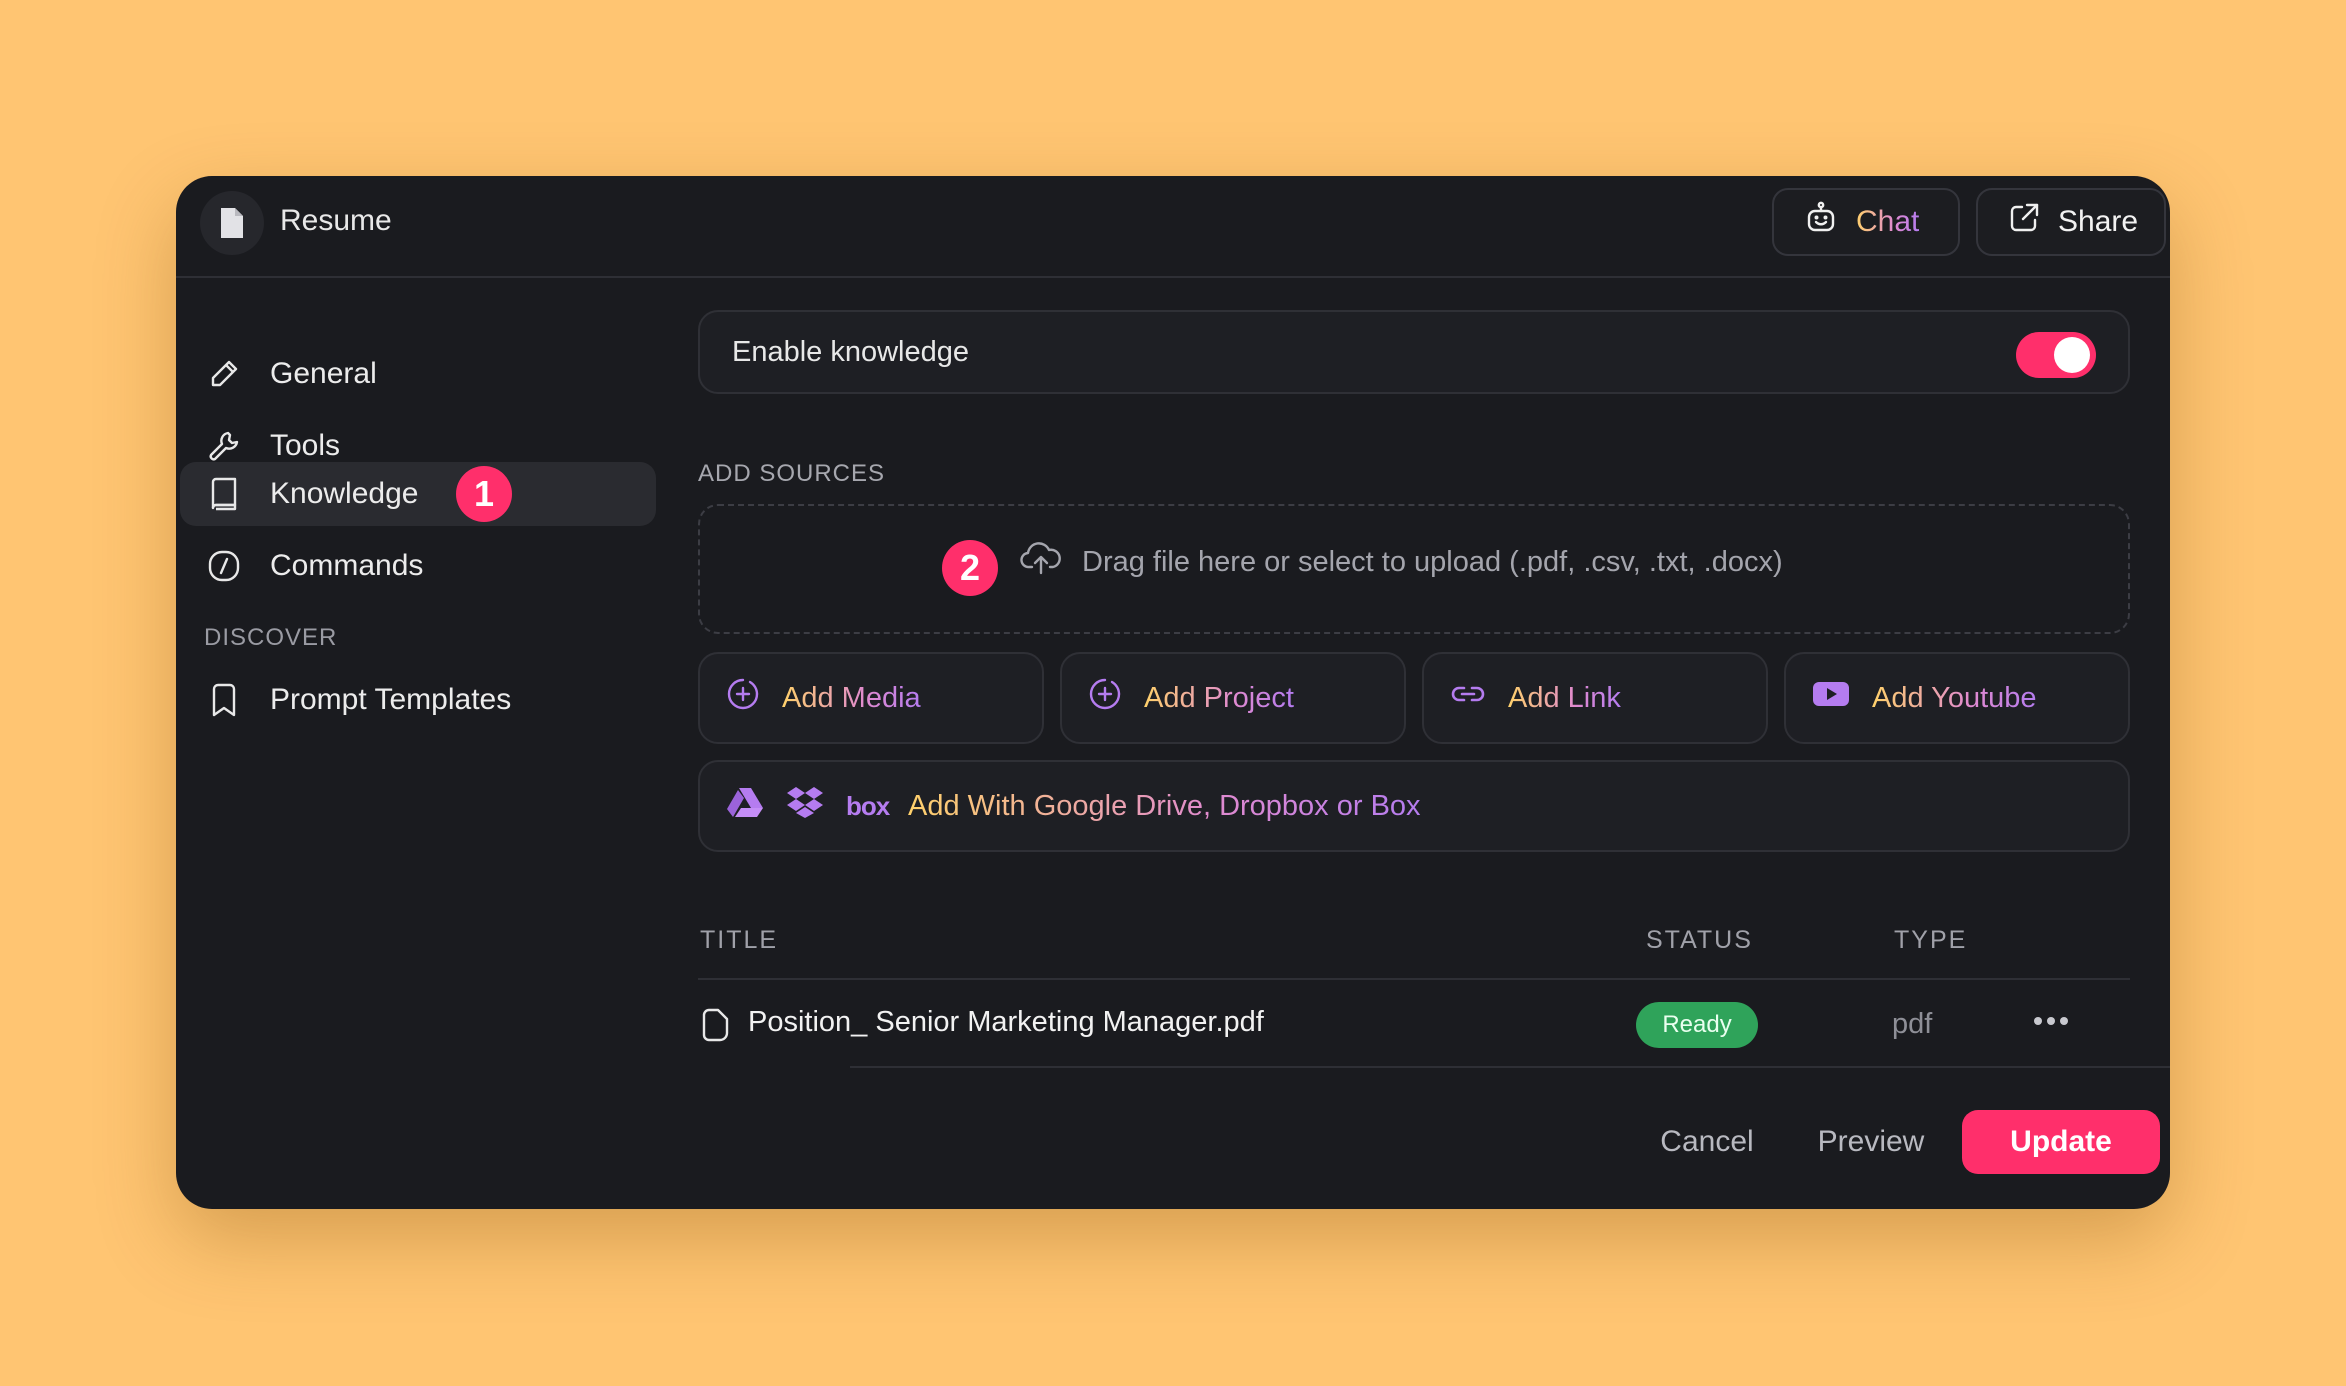  What do you see at coordinates (391, 699) in the screenshot?
I see `sidebar-item-label: Prompt Templates` at bounding box center [391, 699].